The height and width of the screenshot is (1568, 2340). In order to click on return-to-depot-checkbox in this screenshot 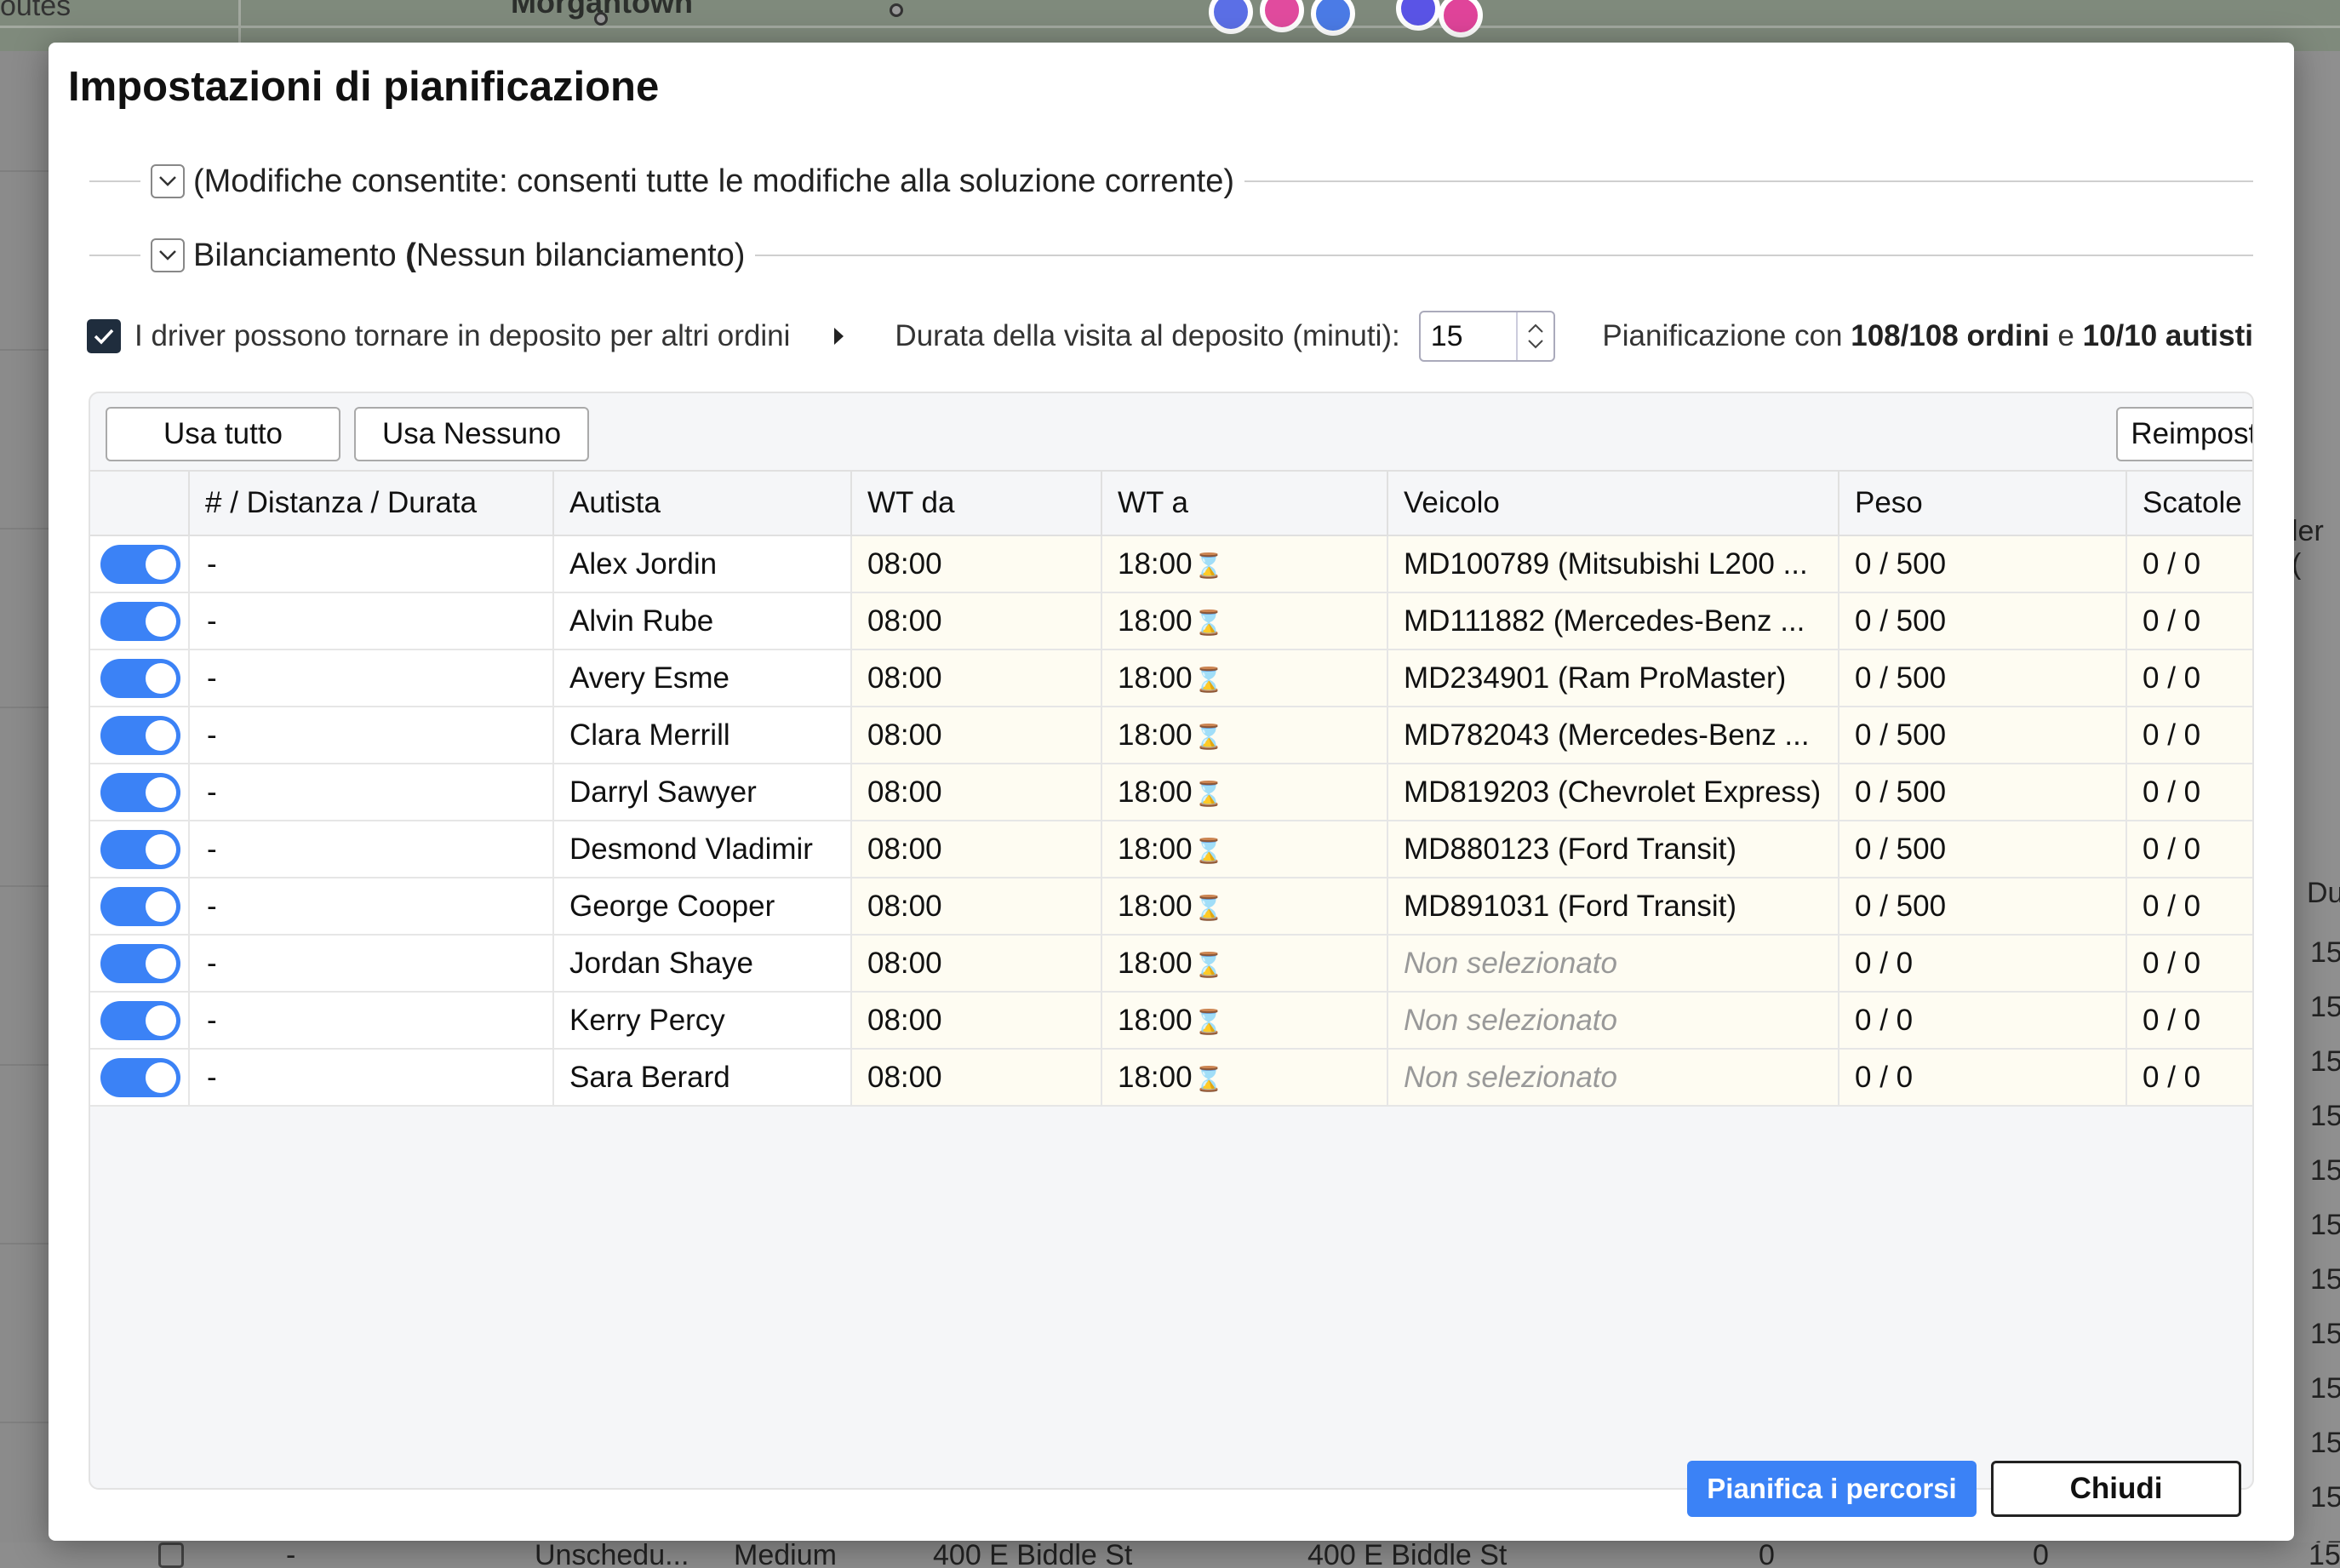, I will do `click(104, 336)`.